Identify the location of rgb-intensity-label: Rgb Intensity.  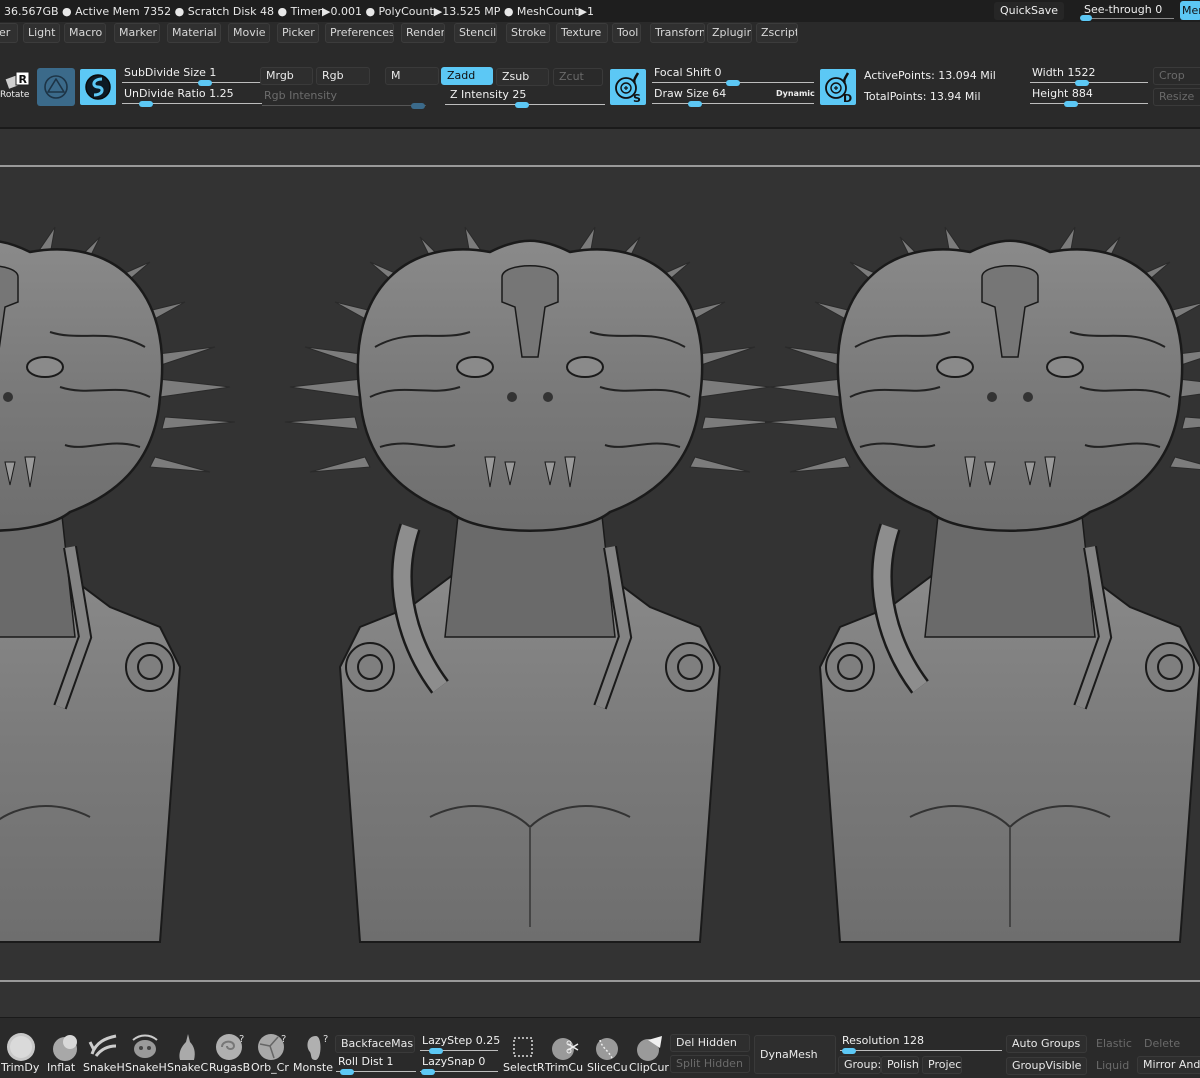
(300, 95).